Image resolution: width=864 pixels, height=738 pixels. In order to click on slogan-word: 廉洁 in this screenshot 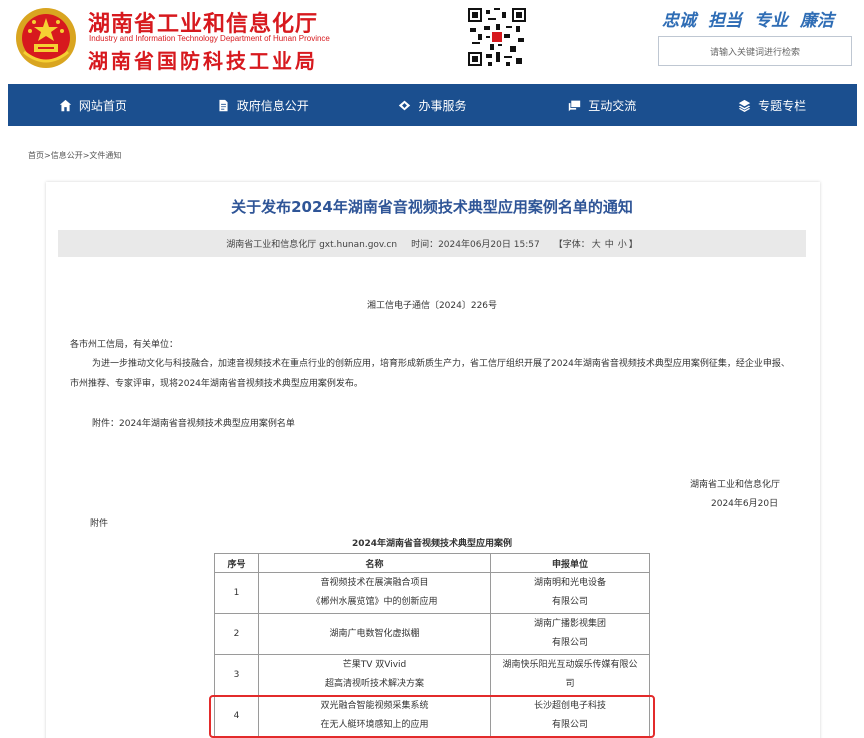, I will do `click(817, 21)`.